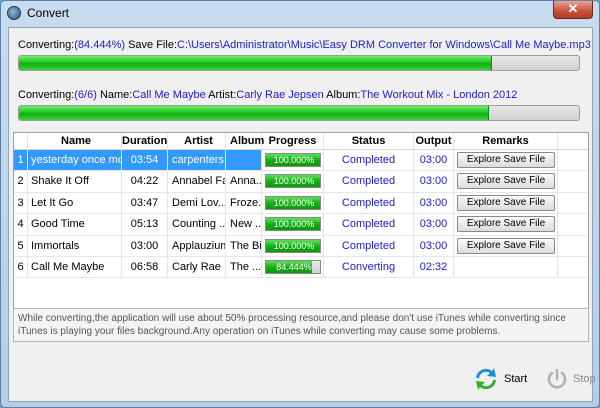 This screenshot has height=408, width=600. I want to click on row-name: Immortals, so click(75, 245).